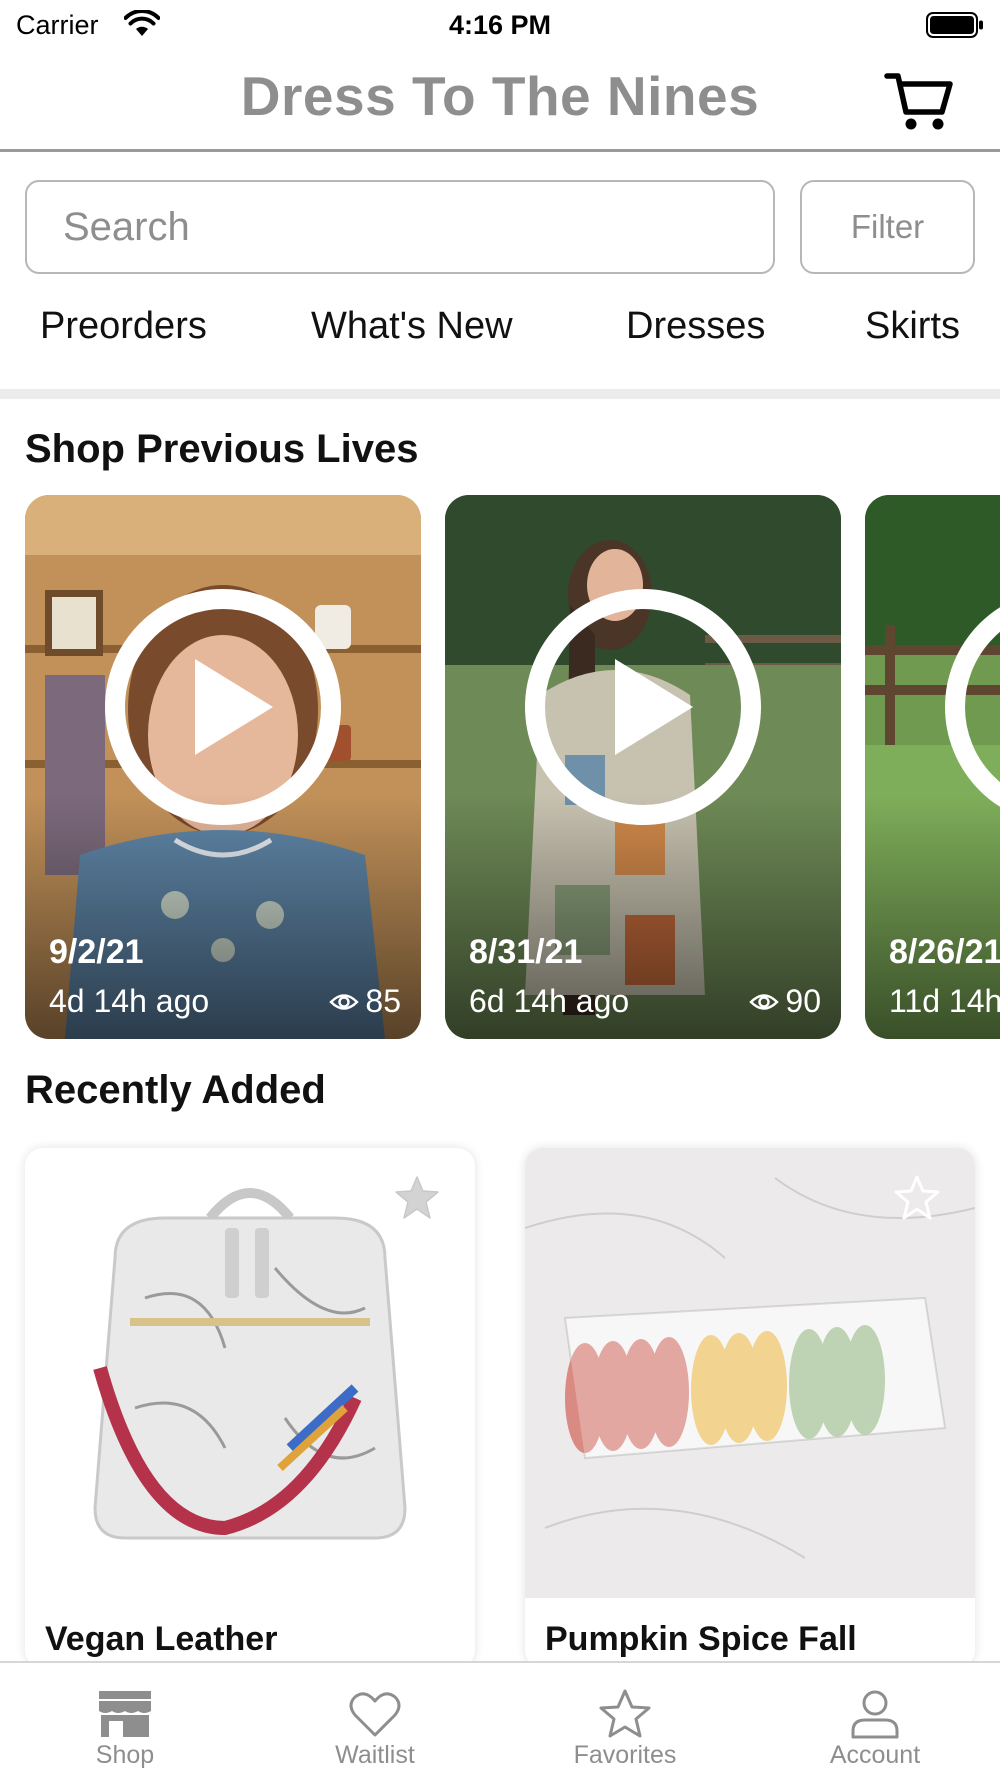  I want to click on live-view-count: 85, so click(365, 1001).